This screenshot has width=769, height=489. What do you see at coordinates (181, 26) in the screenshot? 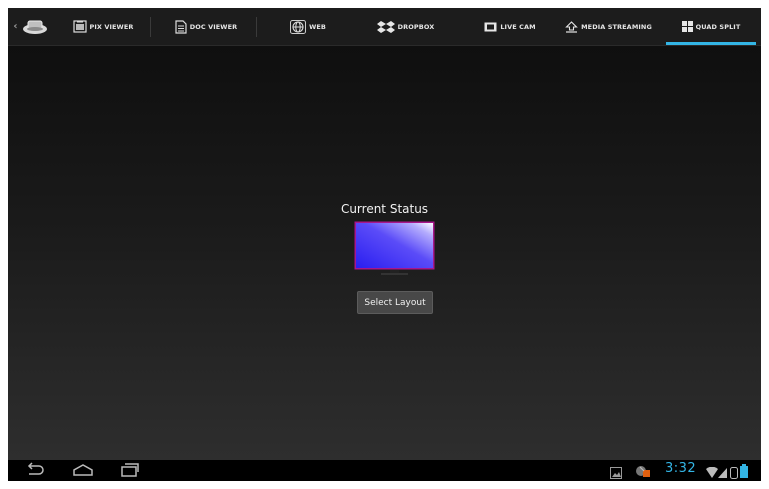
I see `document-icon` at bounding box center [181, 26].